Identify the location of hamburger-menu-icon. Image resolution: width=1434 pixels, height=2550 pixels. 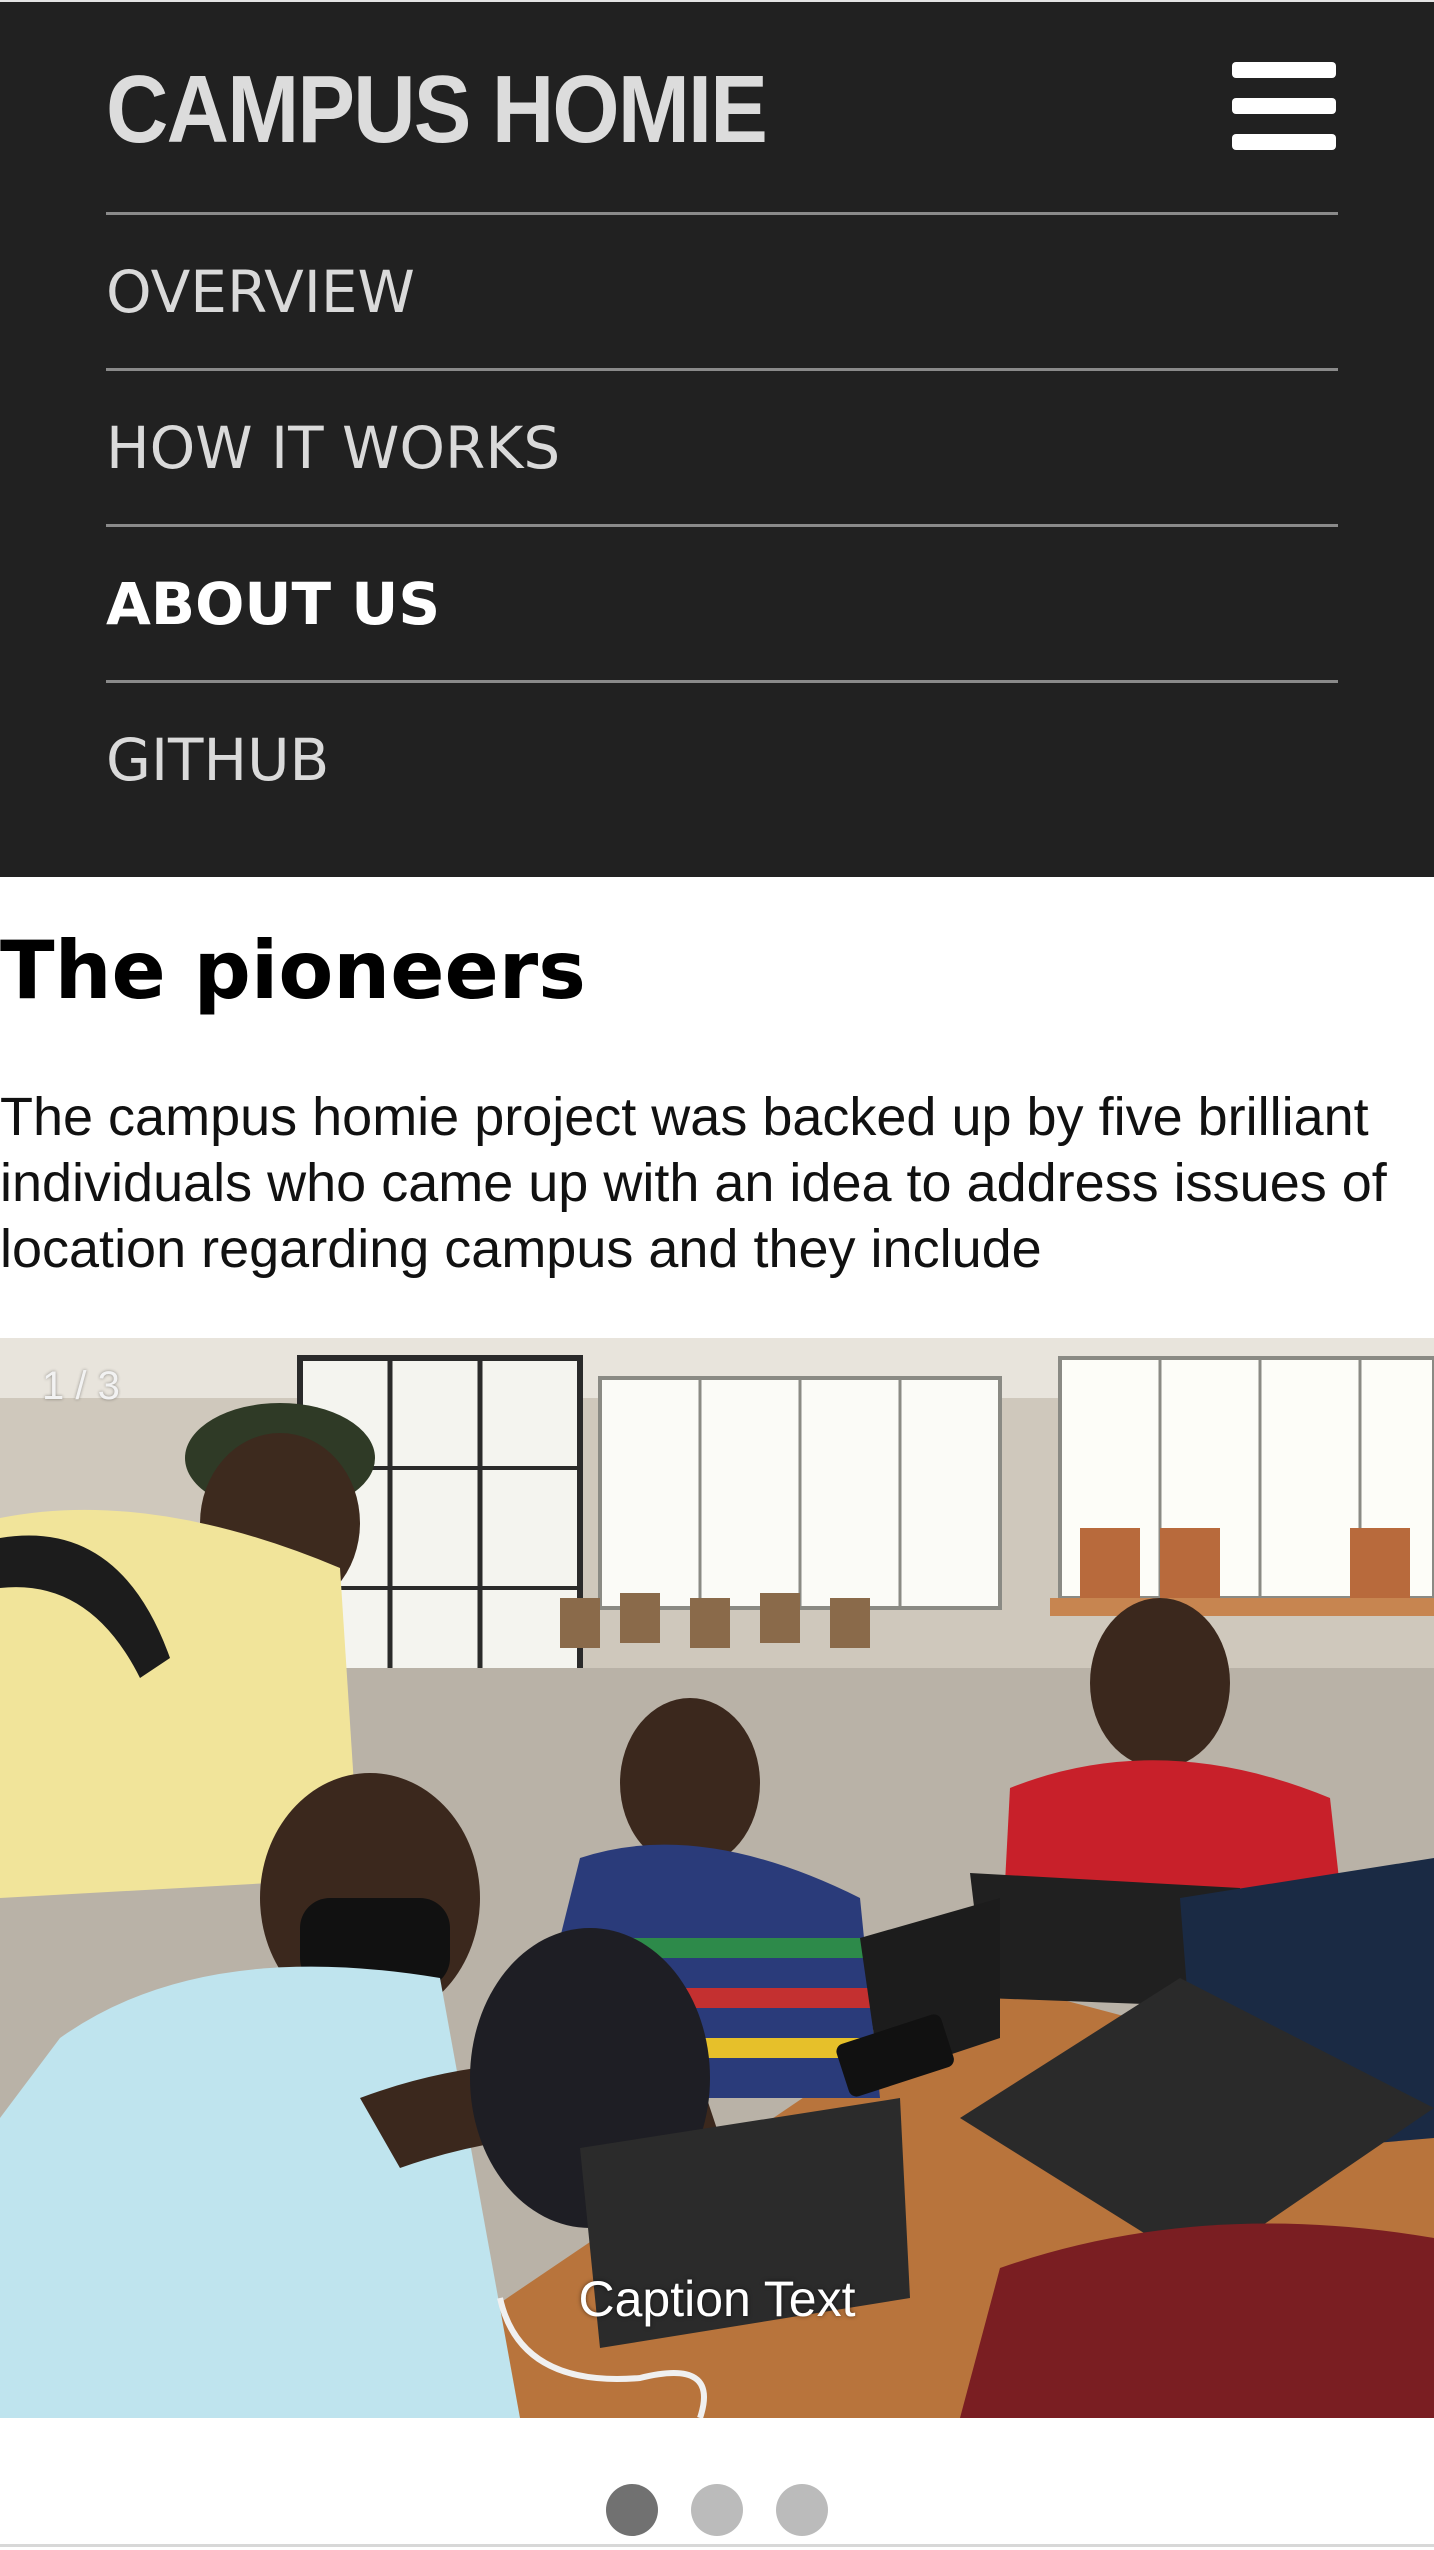
(1284, 106).